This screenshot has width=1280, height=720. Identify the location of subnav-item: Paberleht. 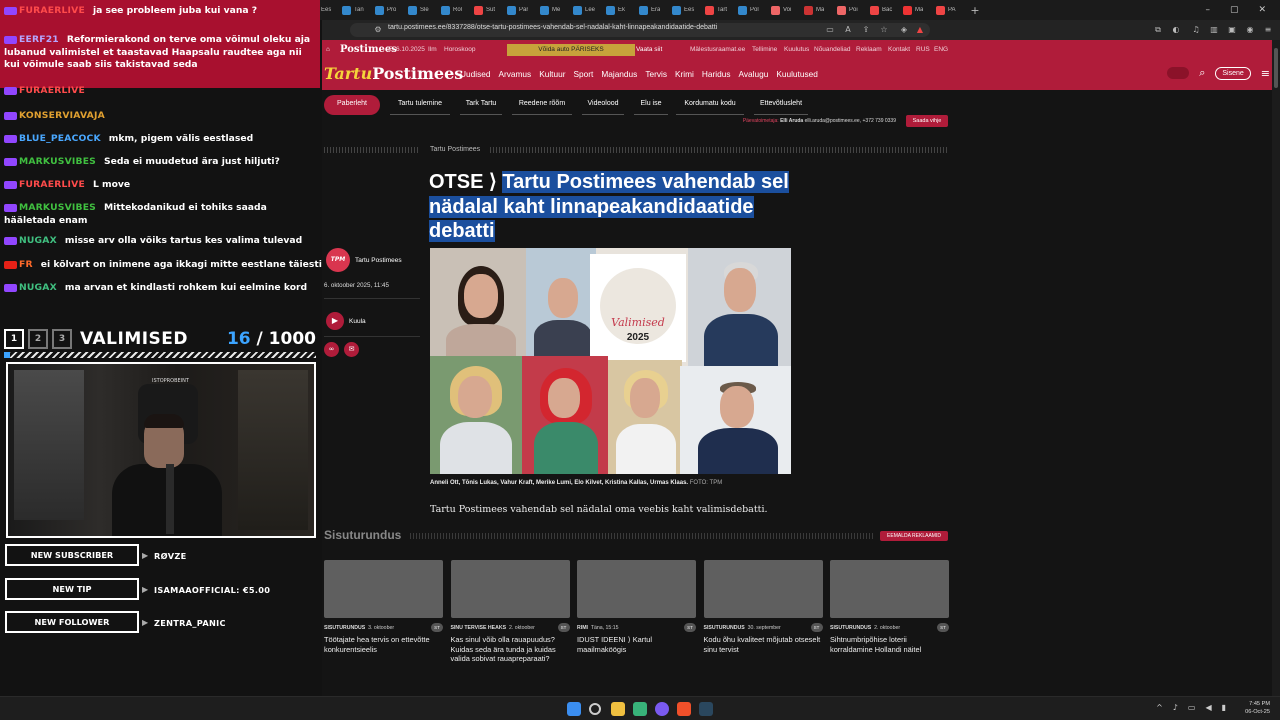
(352, 105).